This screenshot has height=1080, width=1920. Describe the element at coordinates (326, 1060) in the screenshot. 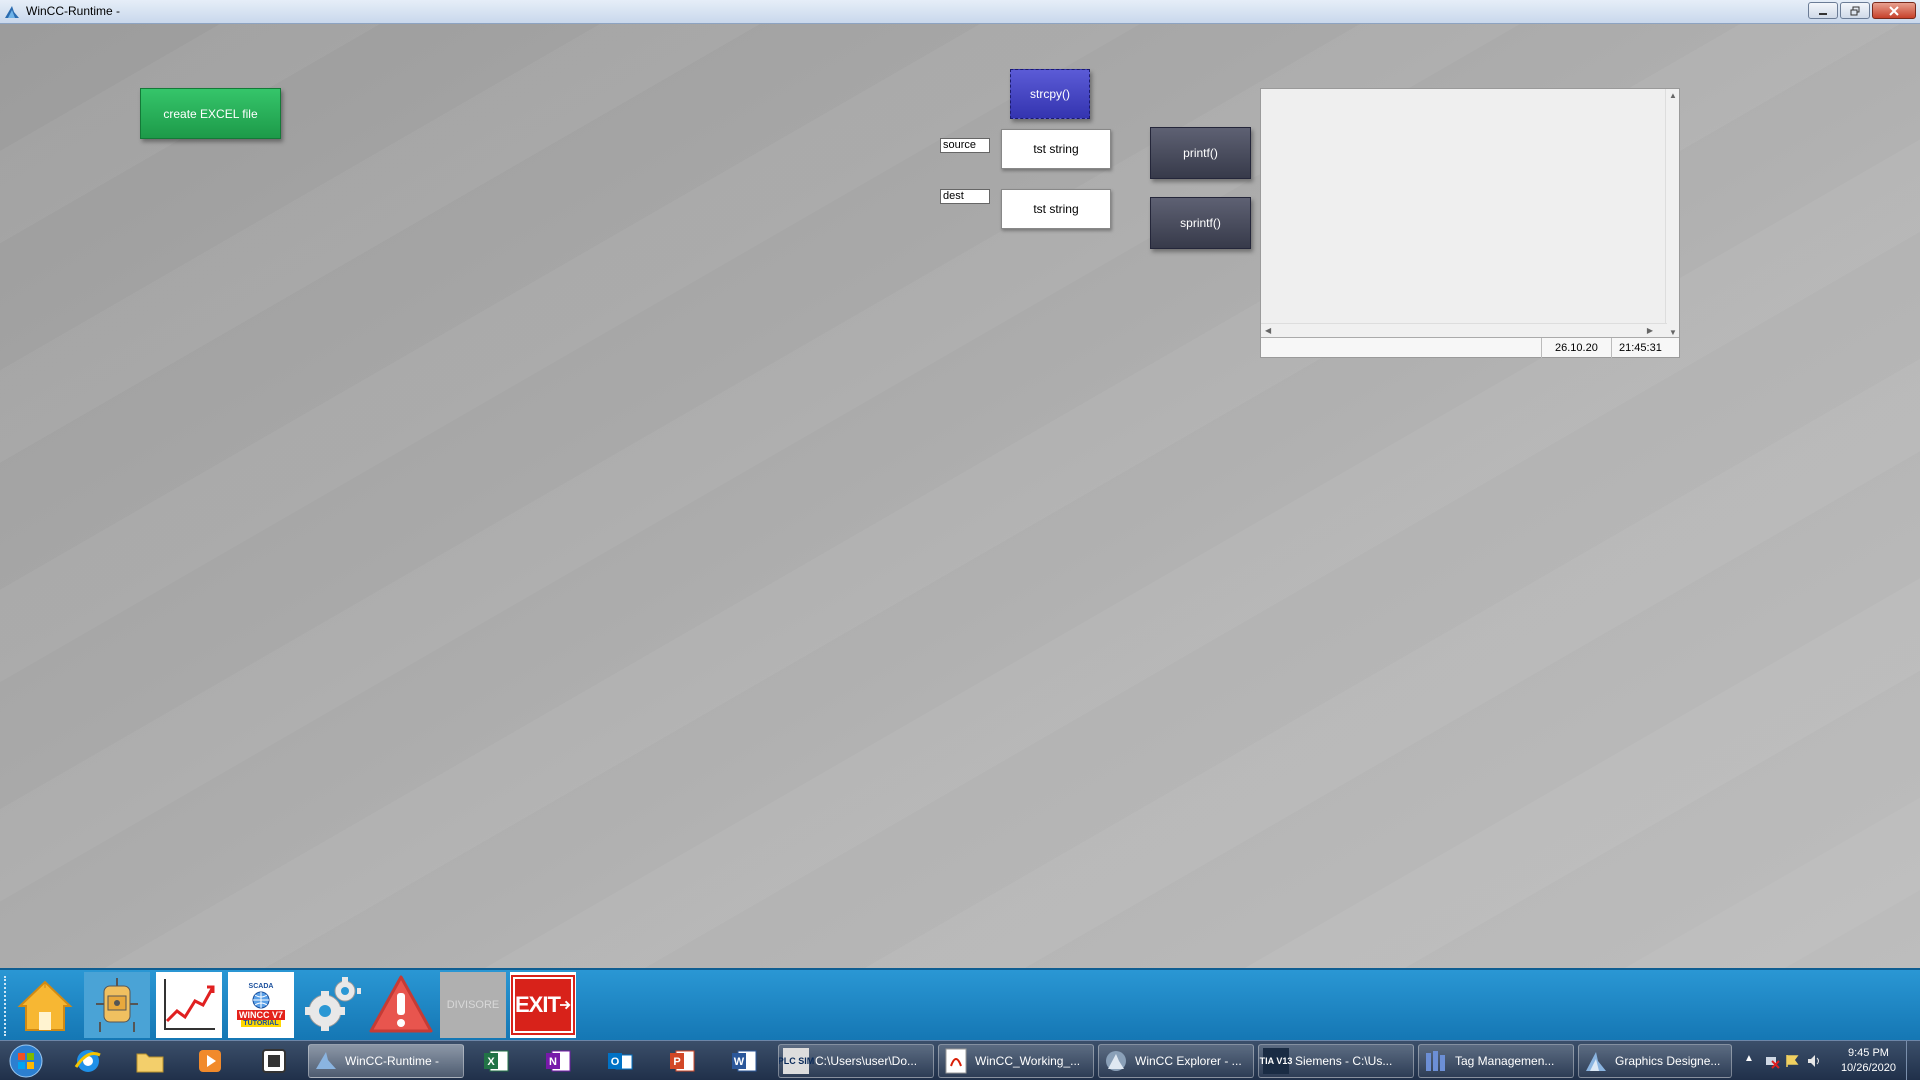

I see `wincc-icon` at that location.